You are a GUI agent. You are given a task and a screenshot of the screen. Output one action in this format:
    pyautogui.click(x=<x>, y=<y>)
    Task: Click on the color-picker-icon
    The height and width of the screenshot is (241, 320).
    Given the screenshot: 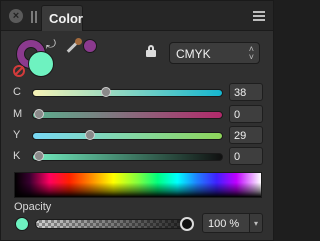 What is the action you would take?
    pyautogui.click(x=73, y=47)
    